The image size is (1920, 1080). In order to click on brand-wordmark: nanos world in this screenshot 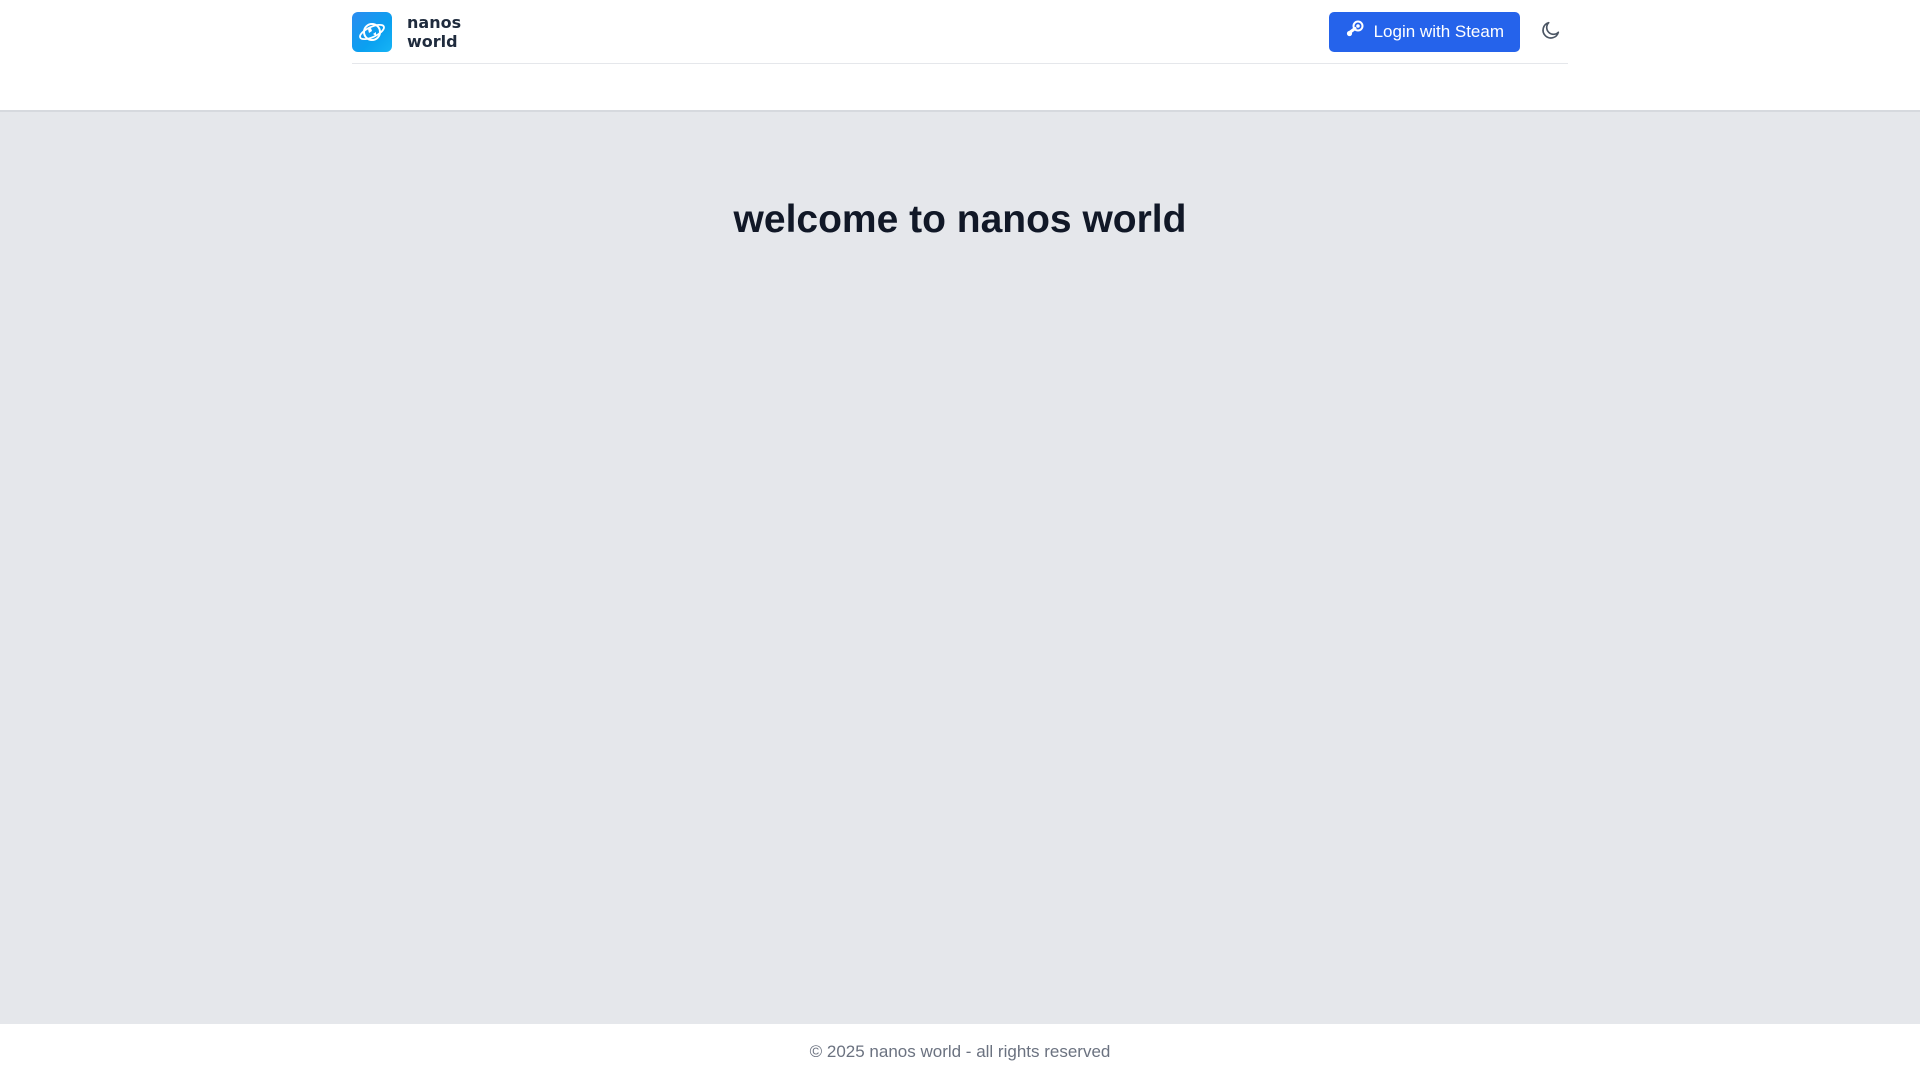, I will do `click(434, 32)`.